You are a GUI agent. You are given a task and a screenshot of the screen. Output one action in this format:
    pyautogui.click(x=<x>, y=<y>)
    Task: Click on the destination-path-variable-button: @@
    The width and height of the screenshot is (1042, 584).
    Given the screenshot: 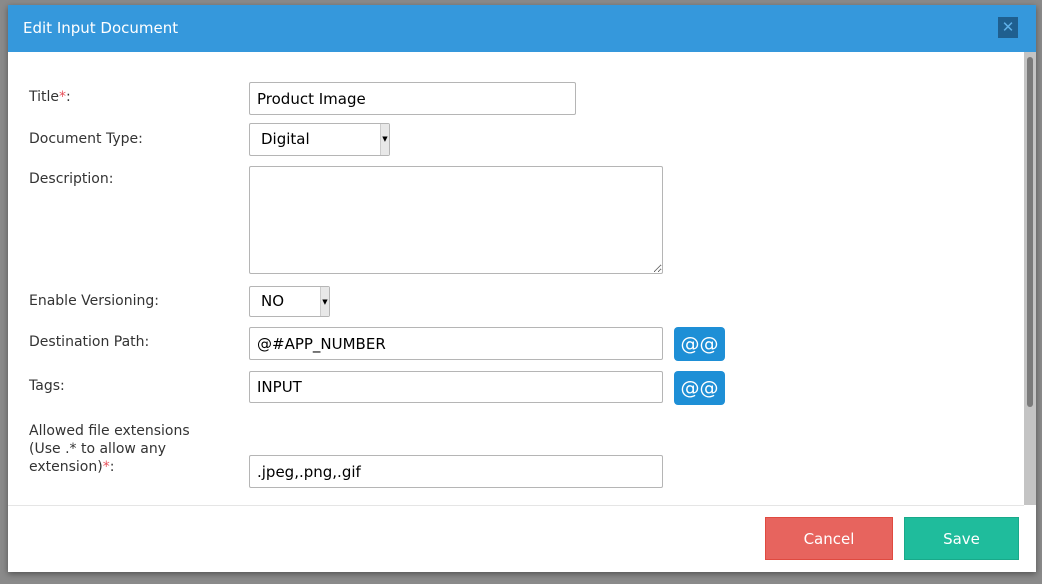 What is the action you would take?
    pyautogui.click(x=699, y=344)
    